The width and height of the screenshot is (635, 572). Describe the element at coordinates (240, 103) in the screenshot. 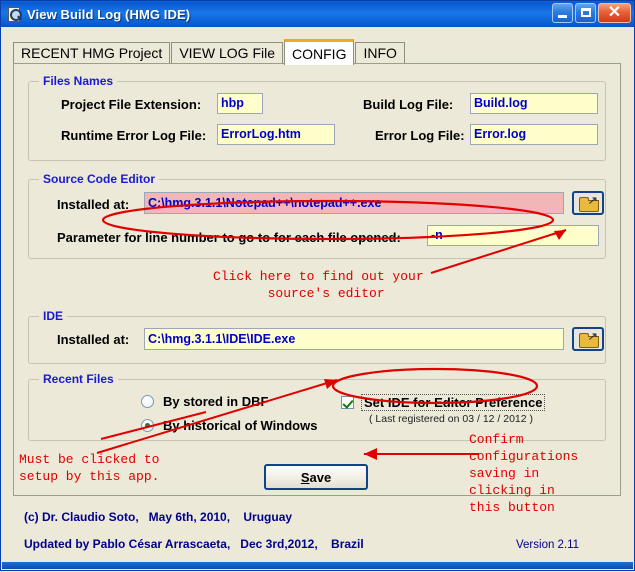

I see `input-project-file-extension: hbp` at that location.